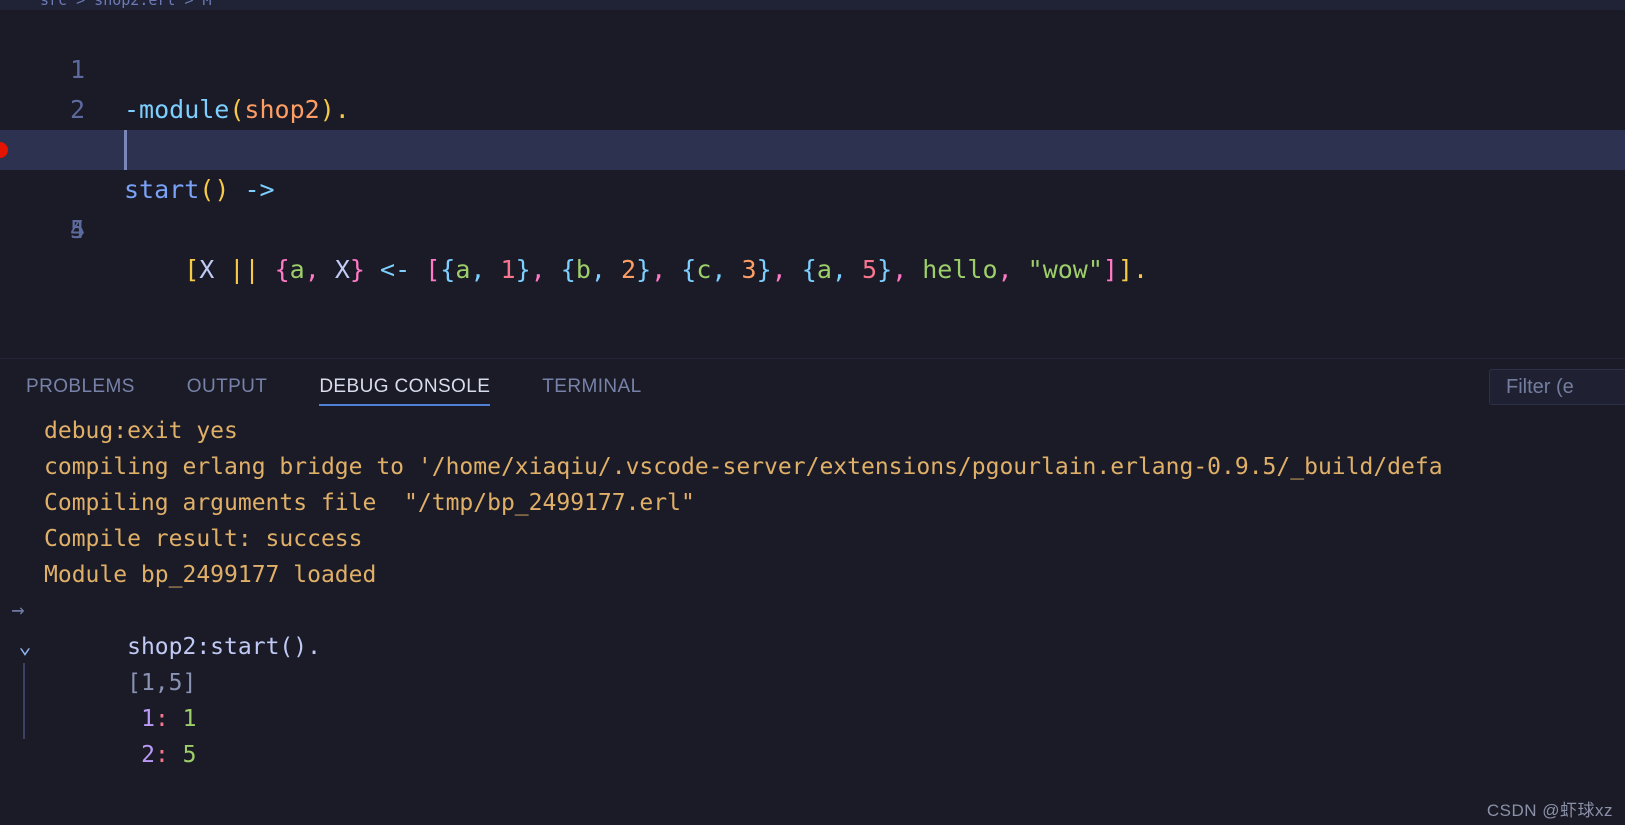 This screenshot has height=825, width=1625. I want to click on watermark: CSDN @虾球xz, so click(1549, 810).